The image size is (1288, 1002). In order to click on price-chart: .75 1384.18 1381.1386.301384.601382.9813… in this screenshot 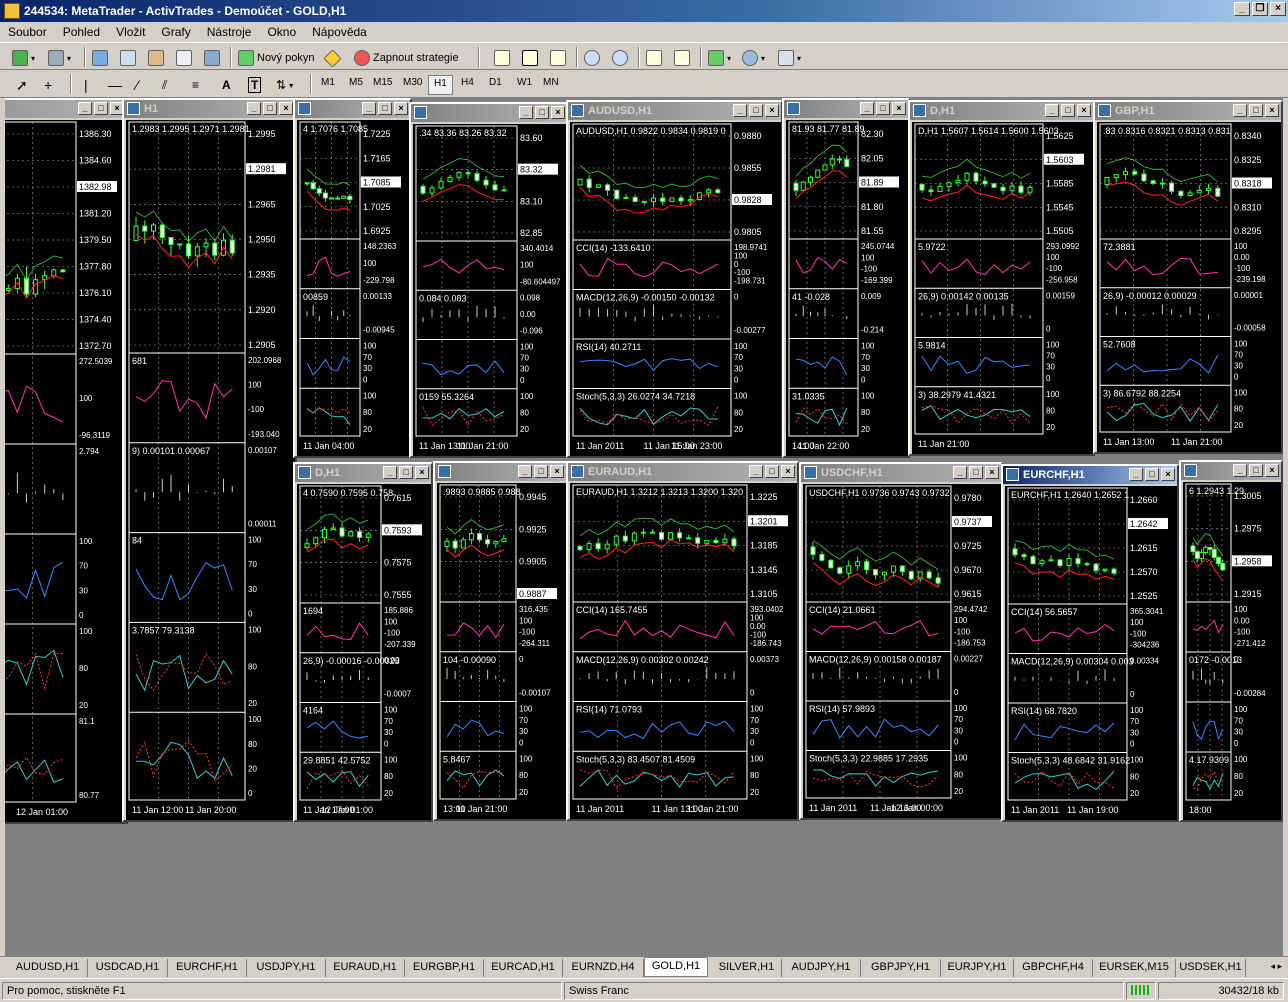, I will do `click(65, 471)`.